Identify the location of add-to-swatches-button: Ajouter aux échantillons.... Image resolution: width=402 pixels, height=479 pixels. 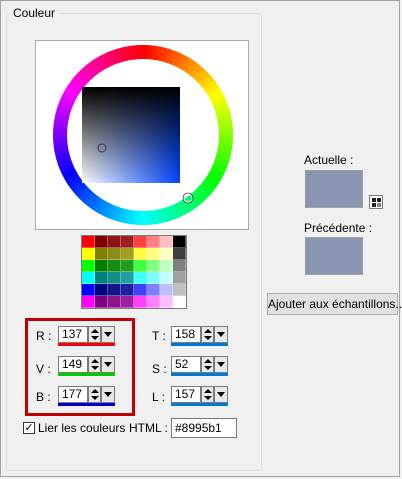
(334, 304).